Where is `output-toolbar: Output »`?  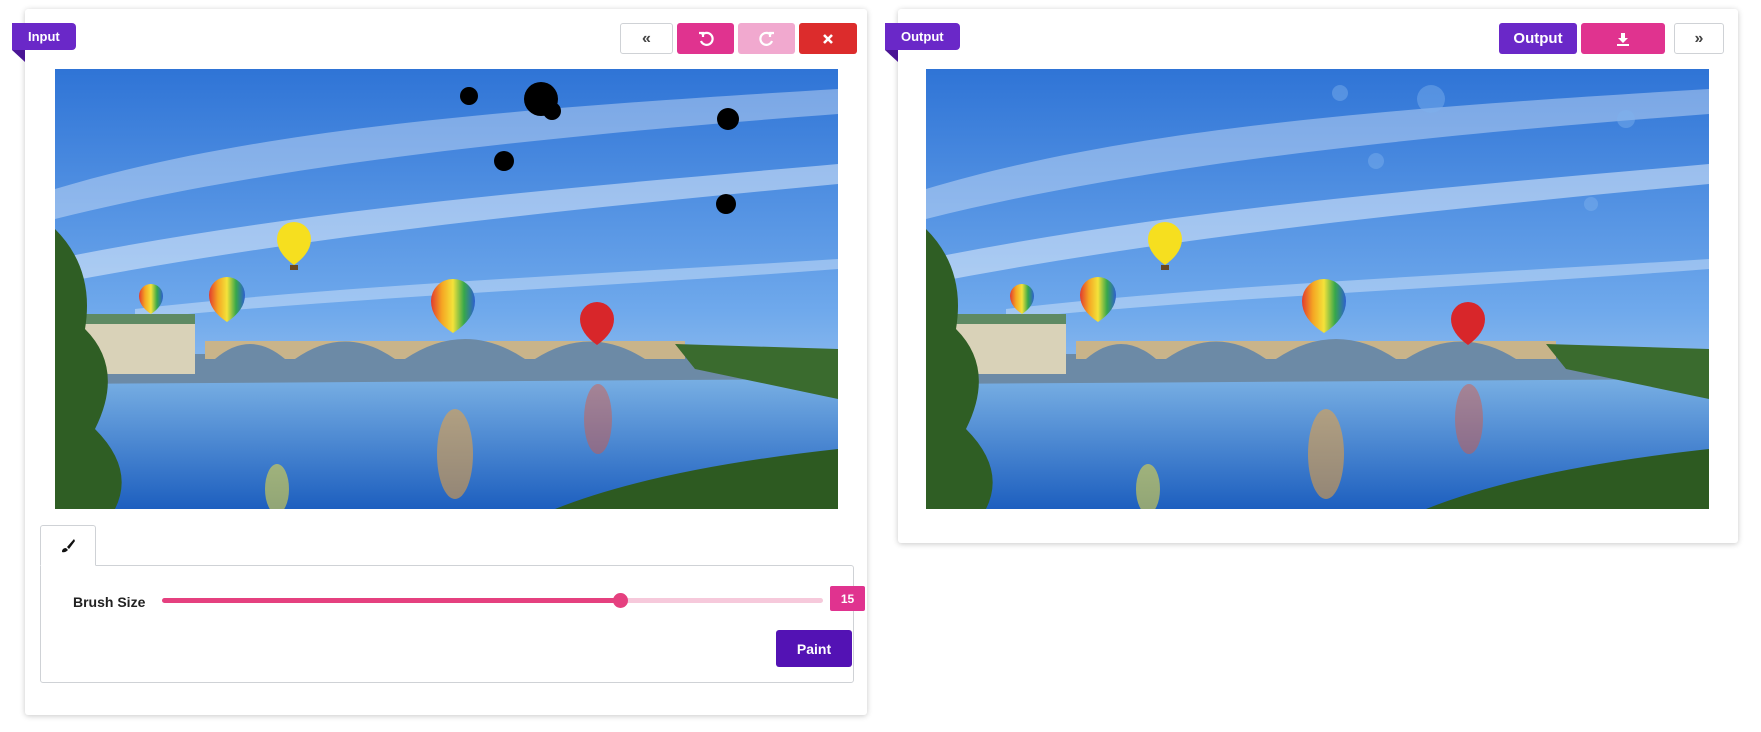 output-toolbar: Output » is located at coordinates (1611, 38).